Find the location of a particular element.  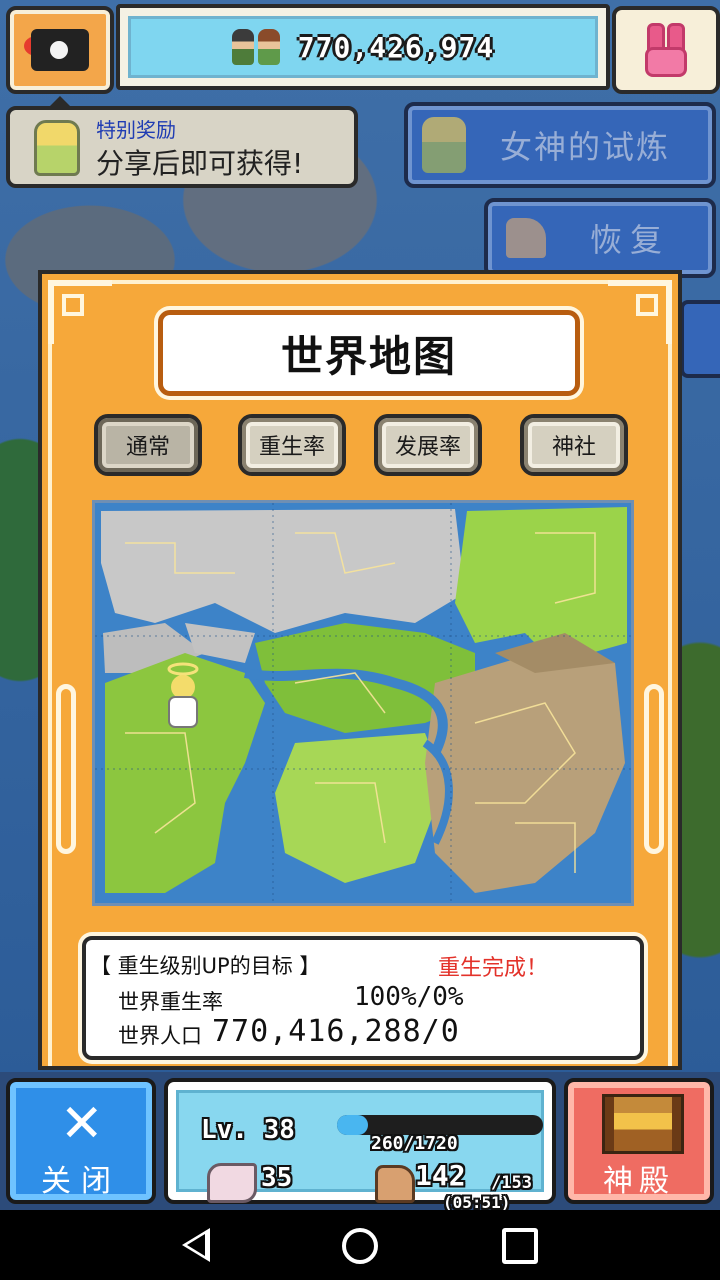

android-nav-bar is located at coordinates (360, 1245).